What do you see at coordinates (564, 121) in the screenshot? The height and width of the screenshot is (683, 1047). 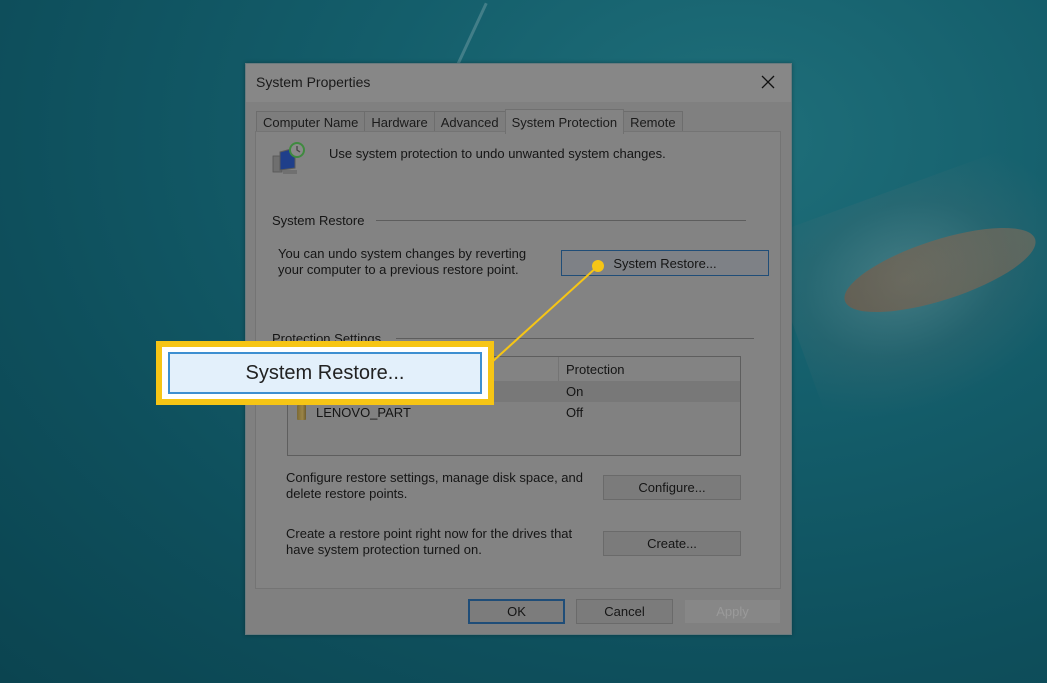 I see `tab-system-protection: System Protection` at bounding box center [564, 121].